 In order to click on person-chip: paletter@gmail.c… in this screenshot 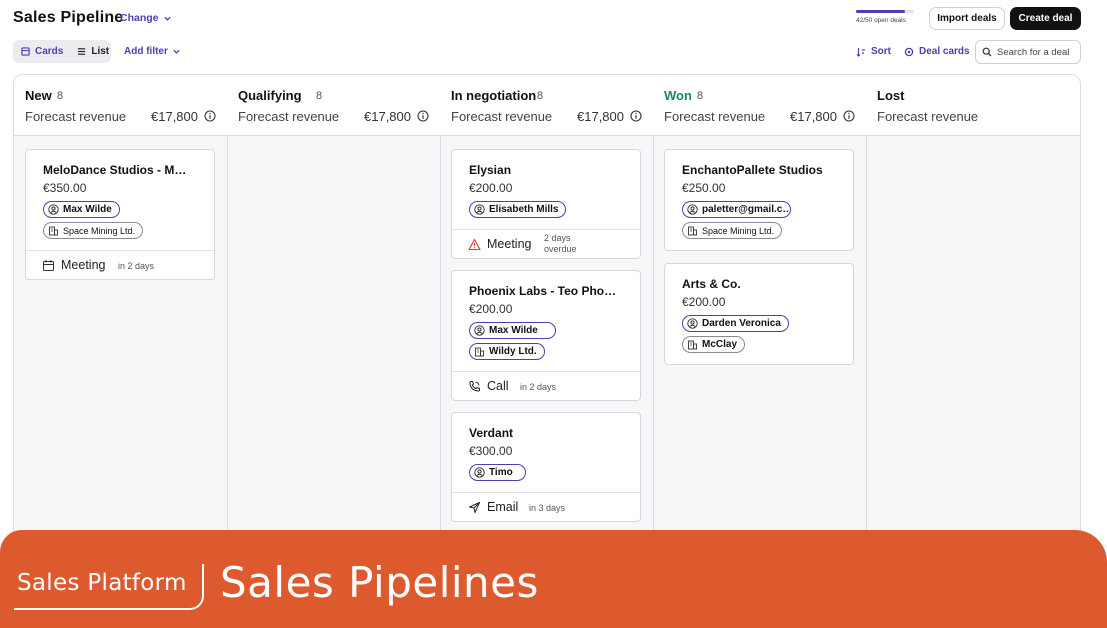, I will do `click(736, 209)`.